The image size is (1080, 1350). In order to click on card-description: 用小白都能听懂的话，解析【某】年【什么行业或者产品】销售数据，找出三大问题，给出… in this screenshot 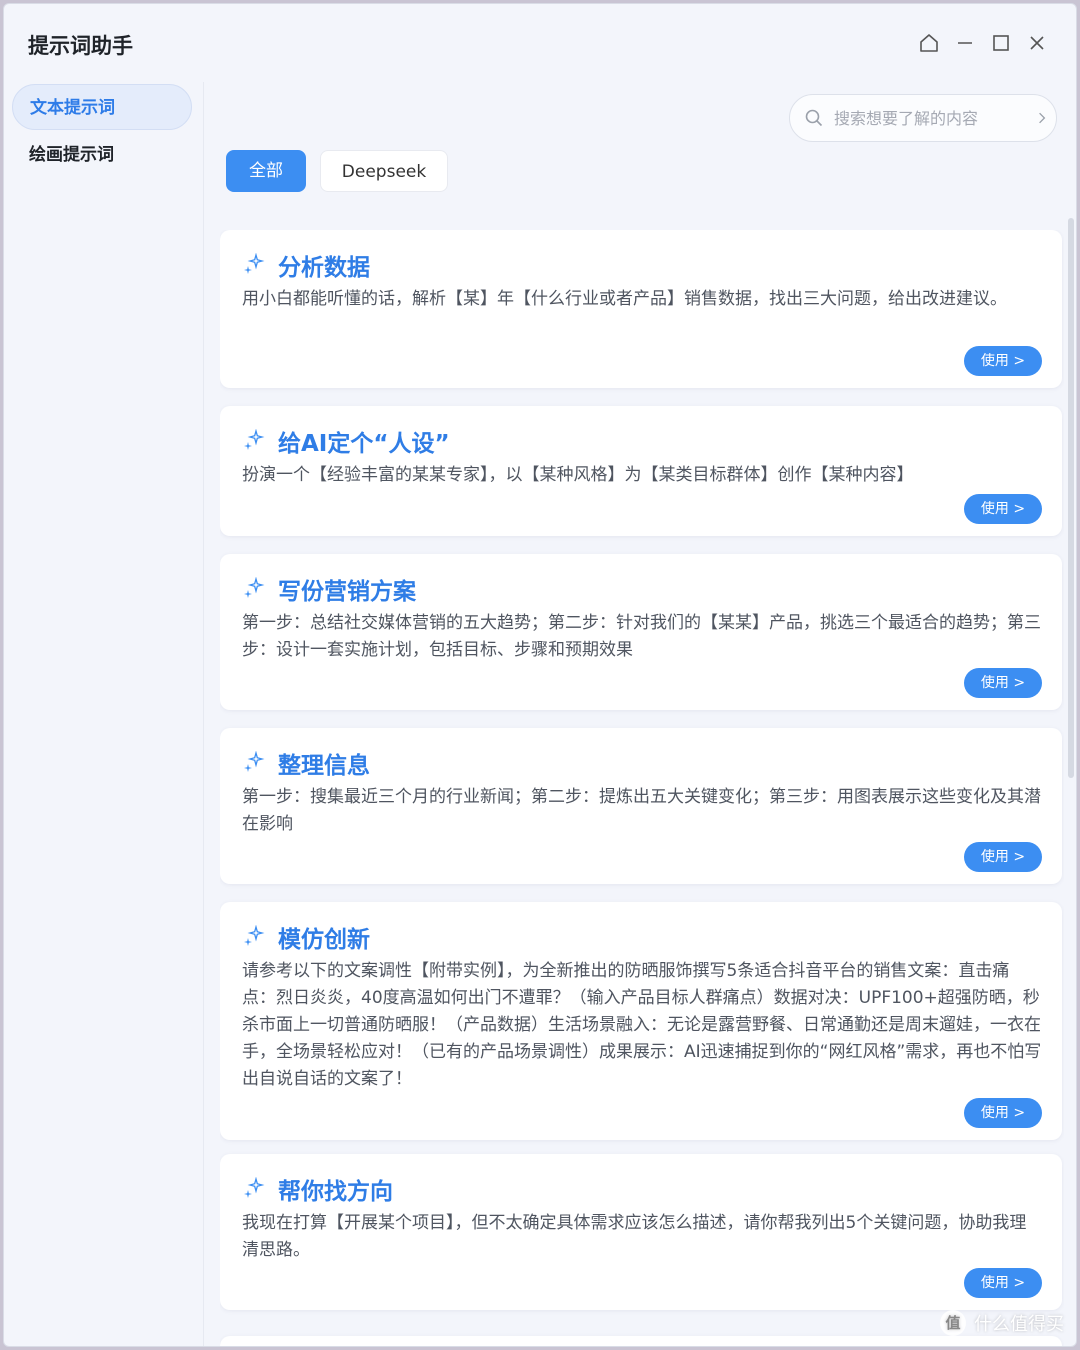, I will do `click(624, 299)`.